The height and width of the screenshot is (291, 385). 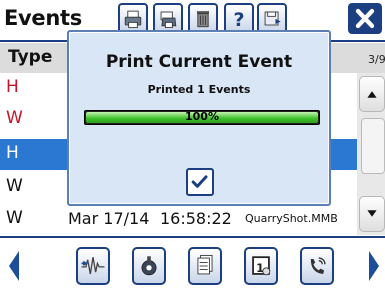 I want to click on waveform-button, so click(x=93, y=266).